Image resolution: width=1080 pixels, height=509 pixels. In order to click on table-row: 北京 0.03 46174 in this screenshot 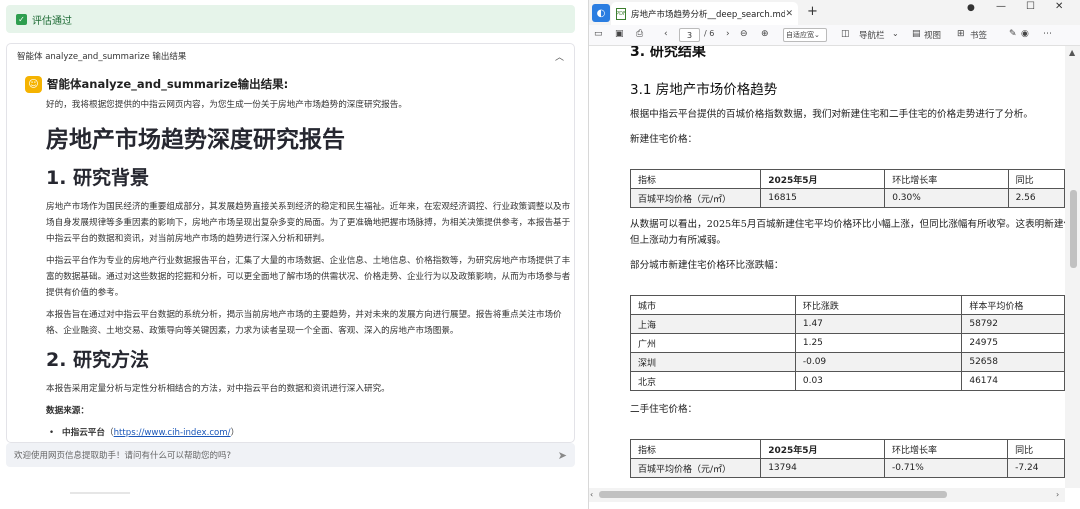, I will do `click(847, 381)`.